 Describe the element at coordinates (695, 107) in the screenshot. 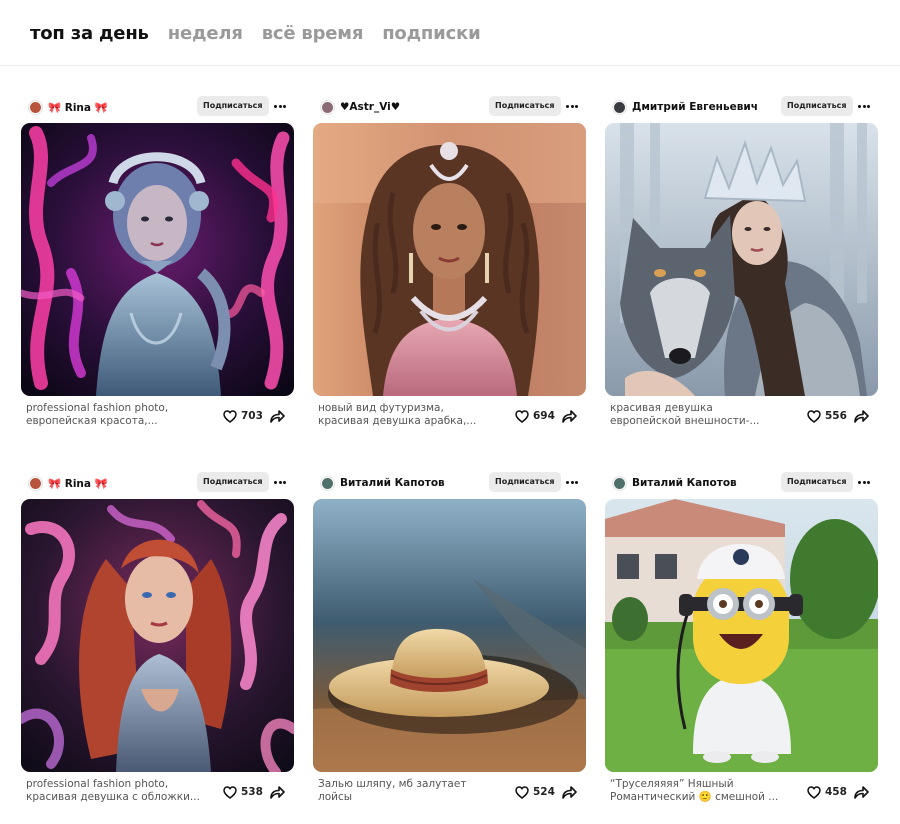

I see `author-name: Дмитрий Евгеньевич` at that location.